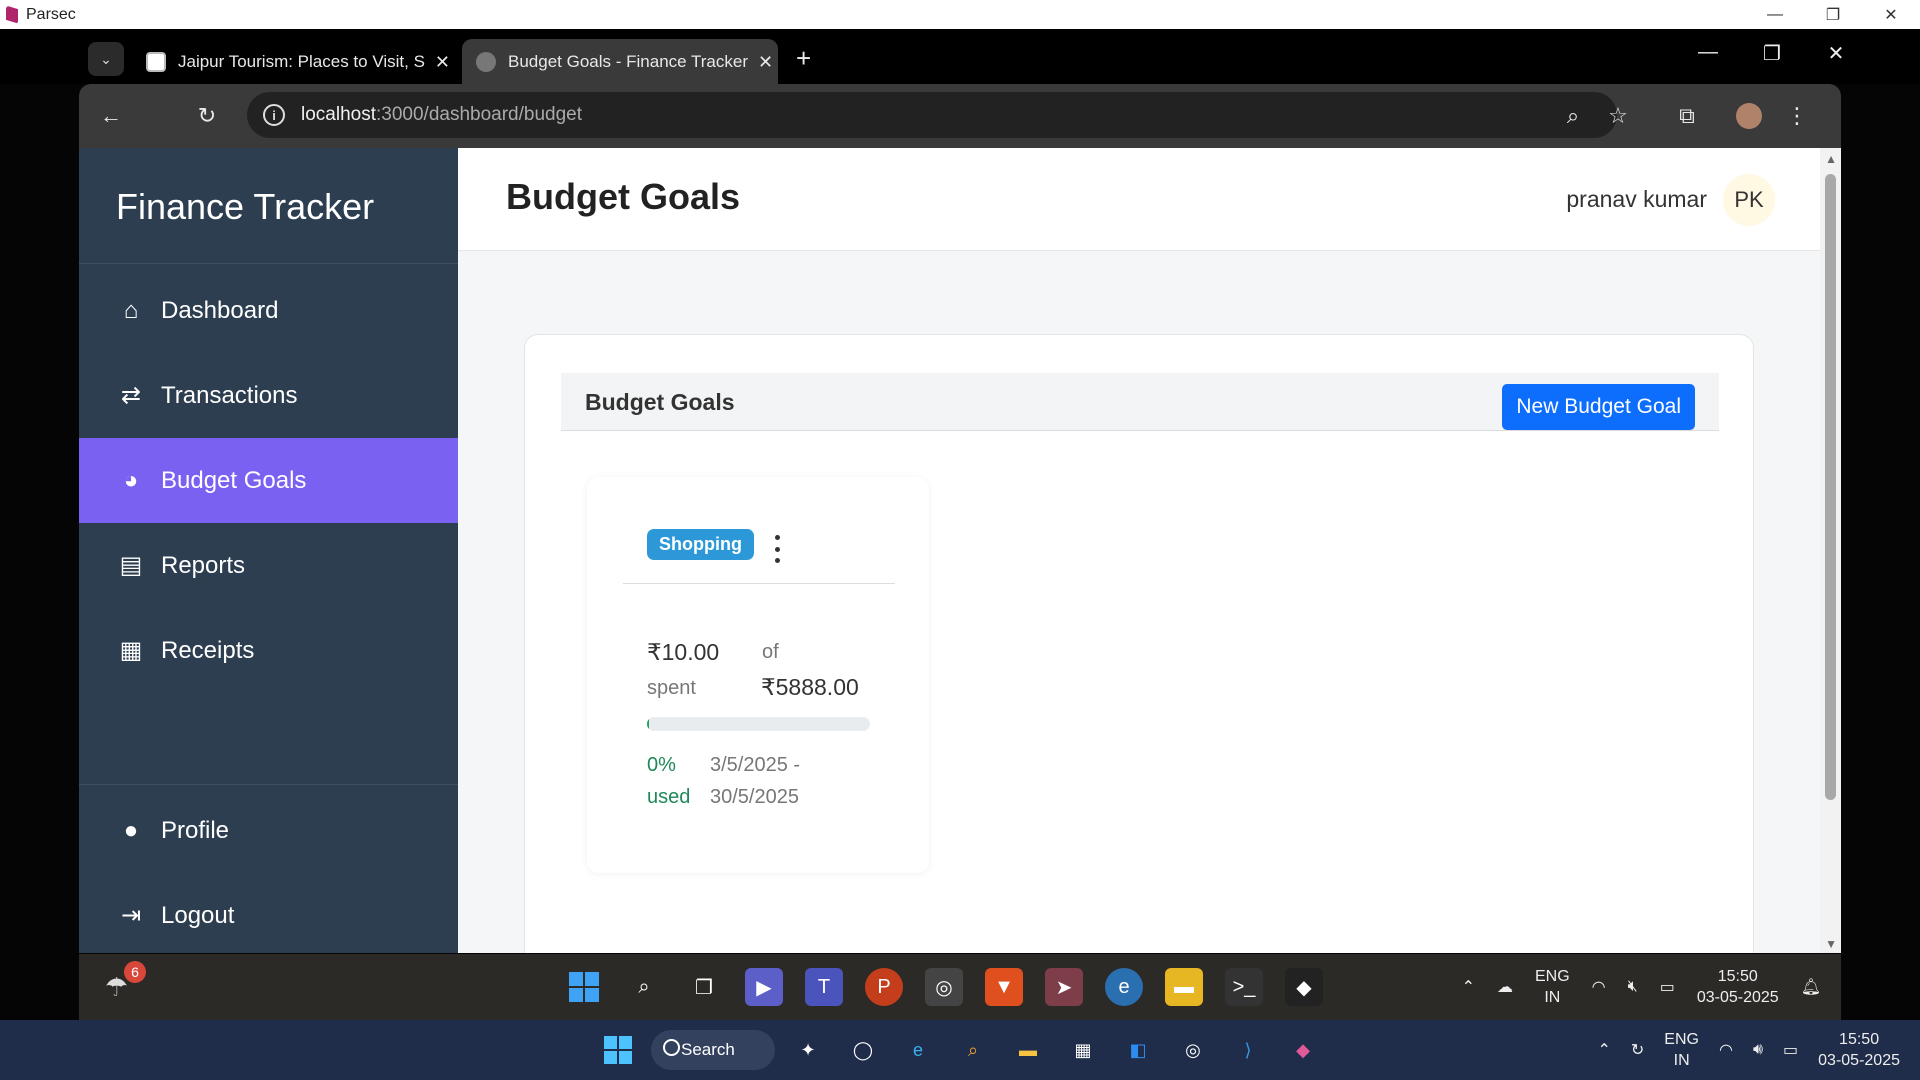 The image size is (1920, 1080). What do you see at coordinates (1505, 987) in the screenshot?
I see `onedrive-icon: ☁` at bounding box center [1505, 987].